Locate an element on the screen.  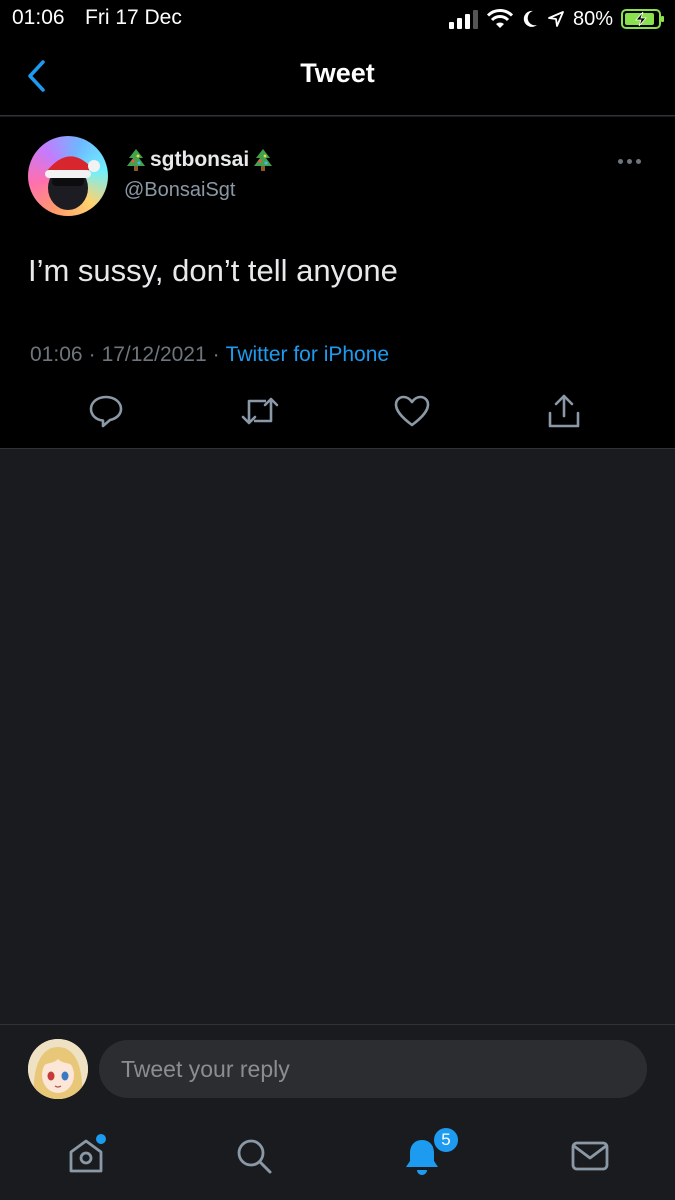
tweet-time: 01:06 is located at coordinates (56, 354).